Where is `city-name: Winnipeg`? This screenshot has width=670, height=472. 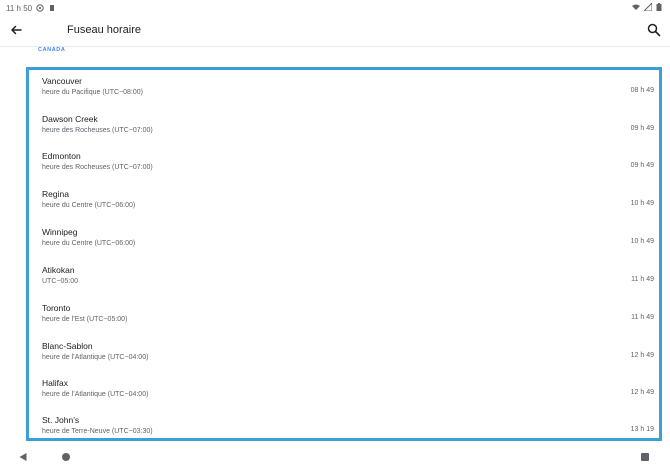
city-name: Winnipeg is located at coordinates (60, 232).